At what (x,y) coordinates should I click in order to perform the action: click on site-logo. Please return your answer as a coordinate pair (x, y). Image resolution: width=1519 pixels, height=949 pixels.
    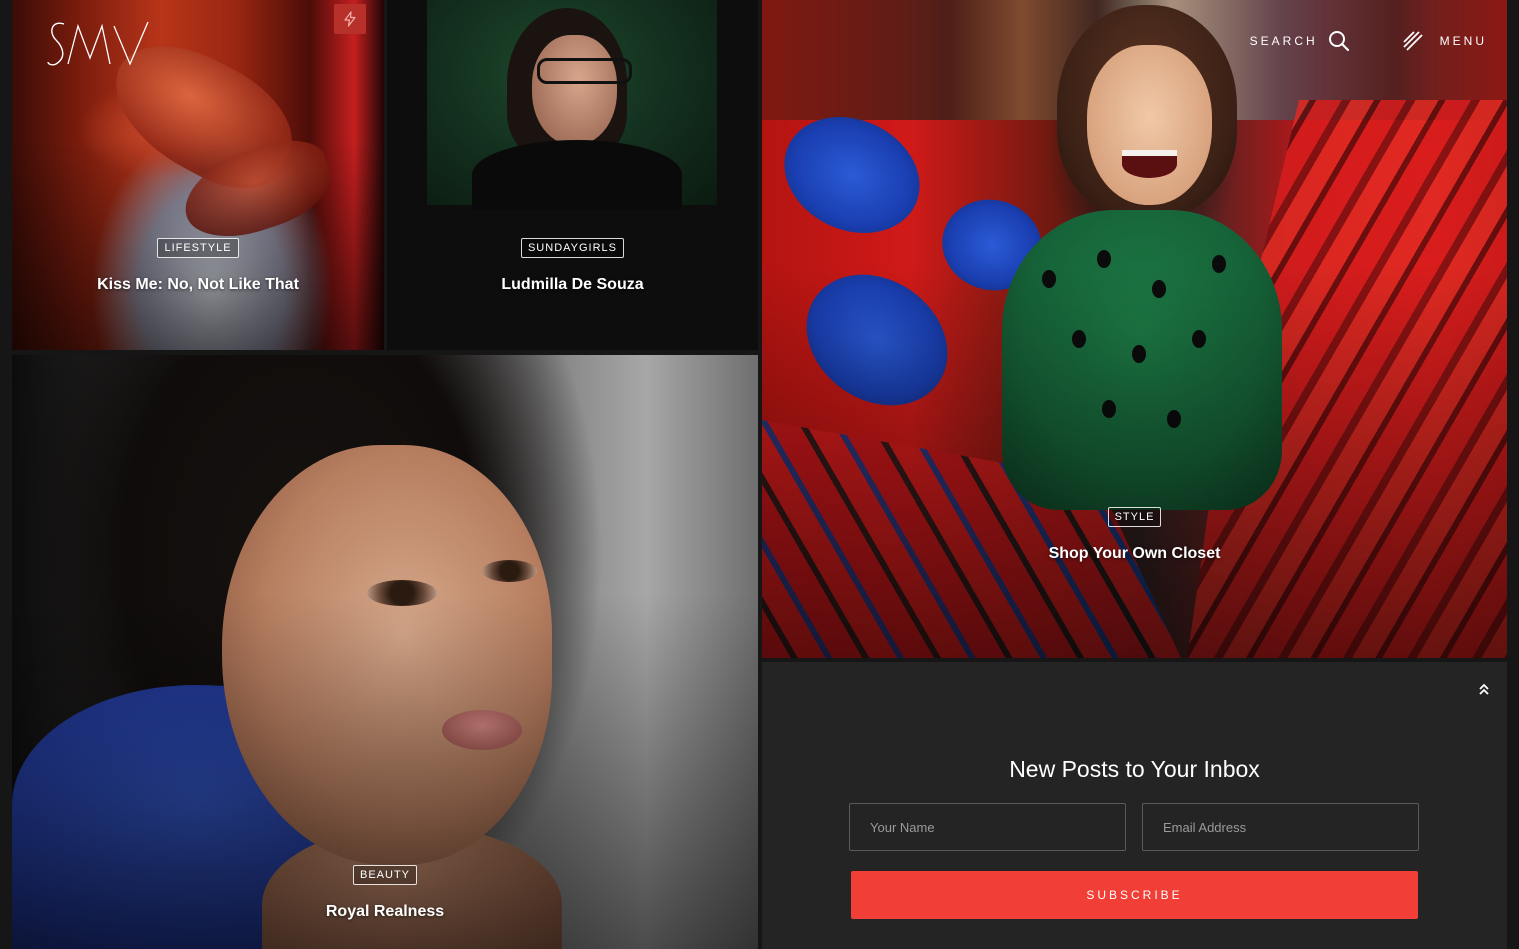
    Looking at the image, I should click on (101, 44).